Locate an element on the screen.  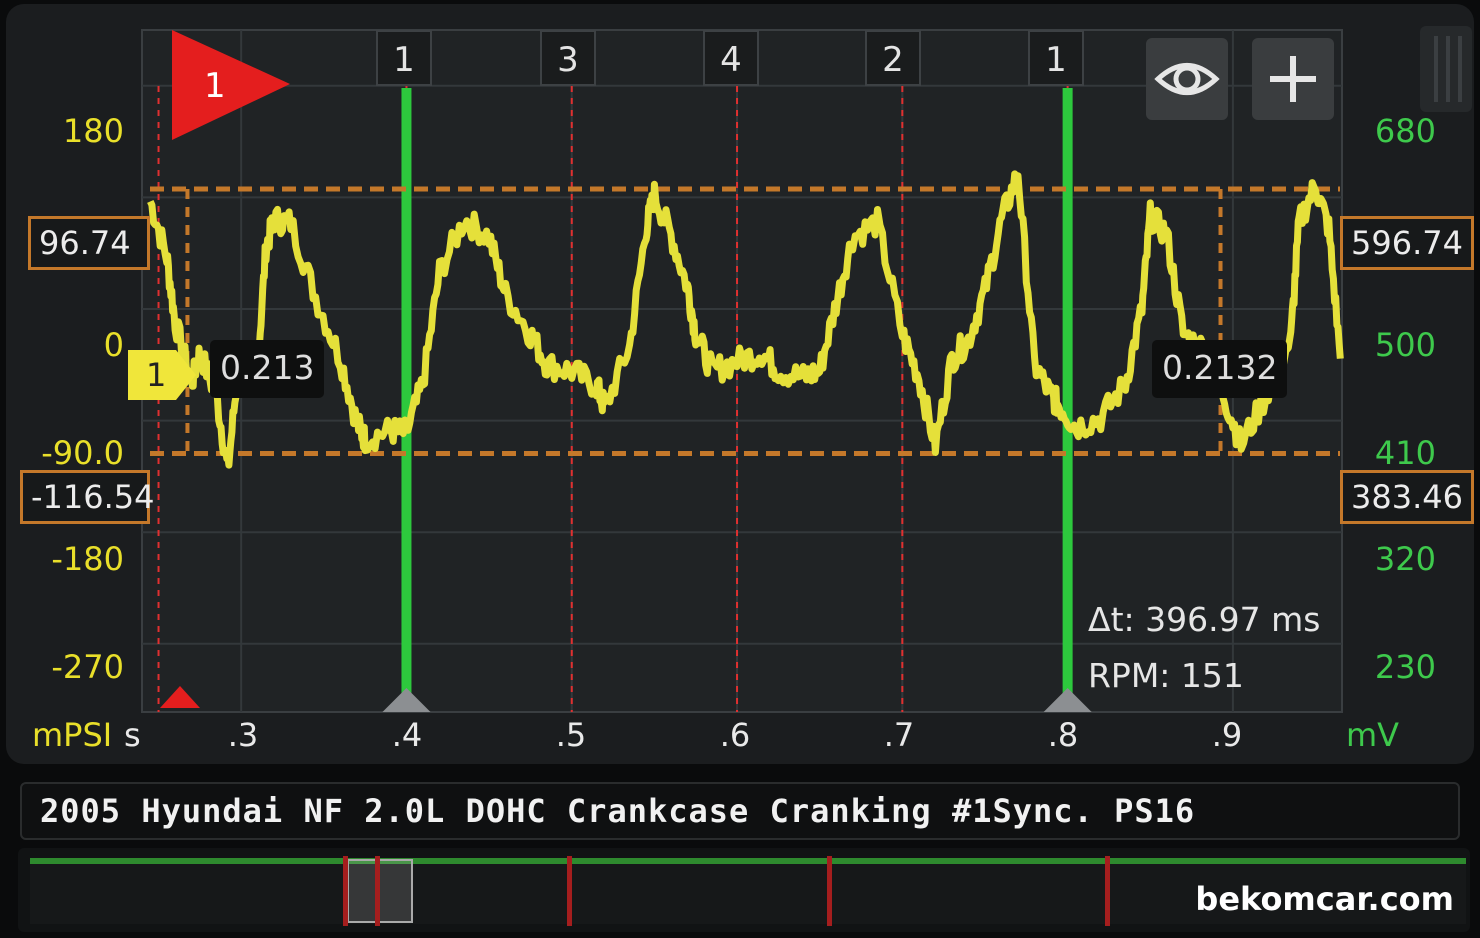
rpm-readout: RPM: 151 is located at coordinates (1166, 675).